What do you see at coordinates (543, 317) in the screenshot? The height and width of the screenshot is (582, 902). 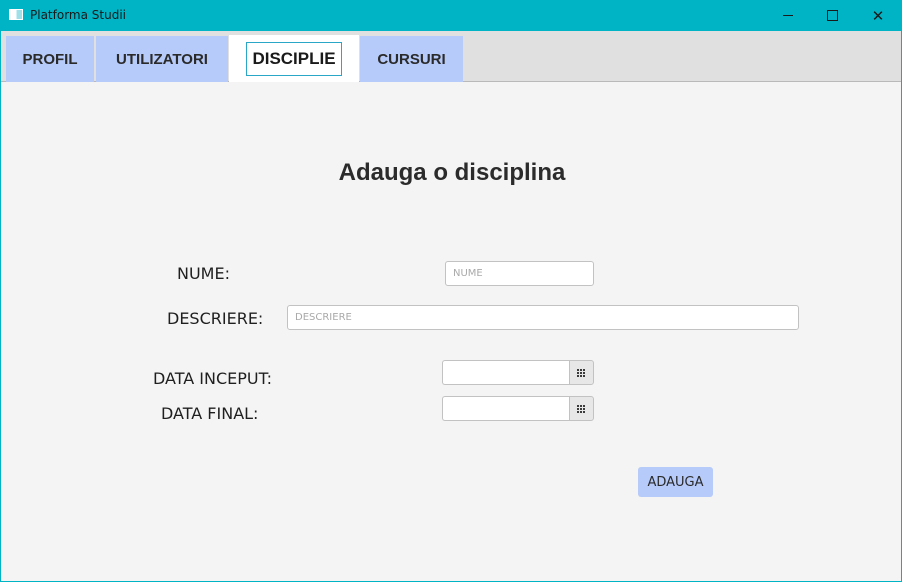 I see `descriere-input` at bounding box center [543, 317].